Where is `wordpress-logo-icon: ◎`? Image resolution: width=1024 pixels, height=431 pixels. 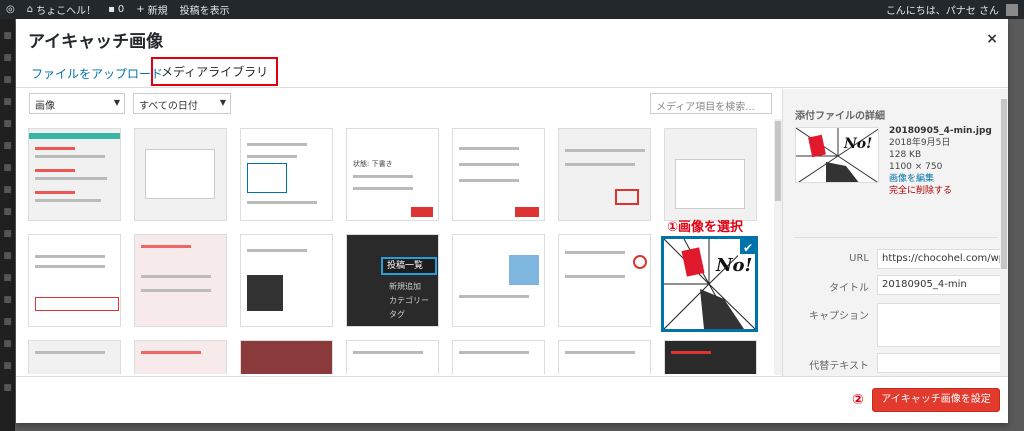
wordpress-logo-icon: ◎ is located at coordinates (10, 9).